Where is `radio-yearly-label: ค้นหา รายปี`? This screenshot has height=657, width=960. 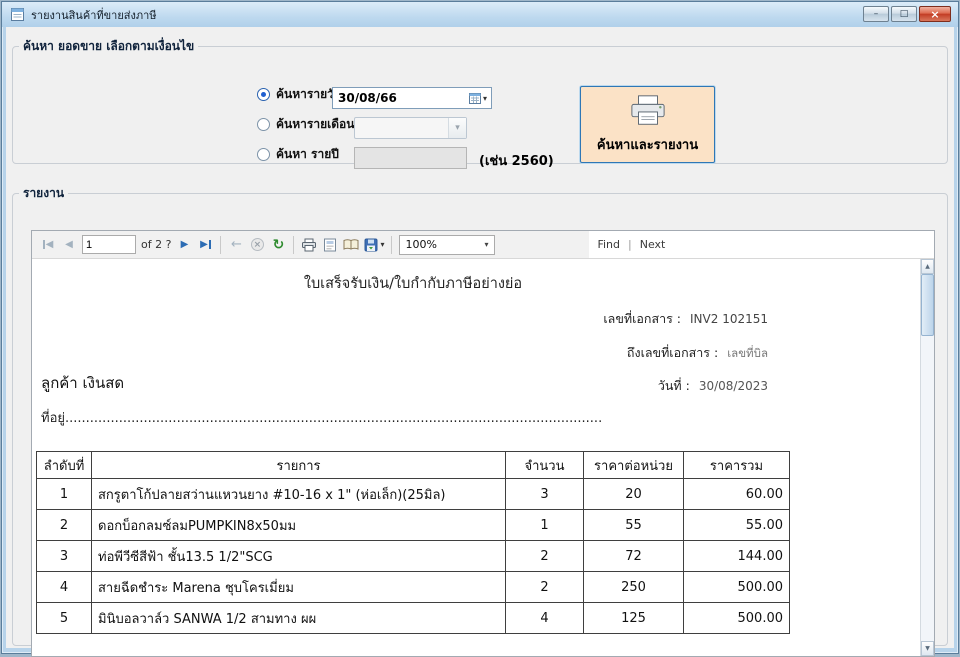 radio-yearly-label: ค้นหา รายปี is located at coordinates (307, 154).